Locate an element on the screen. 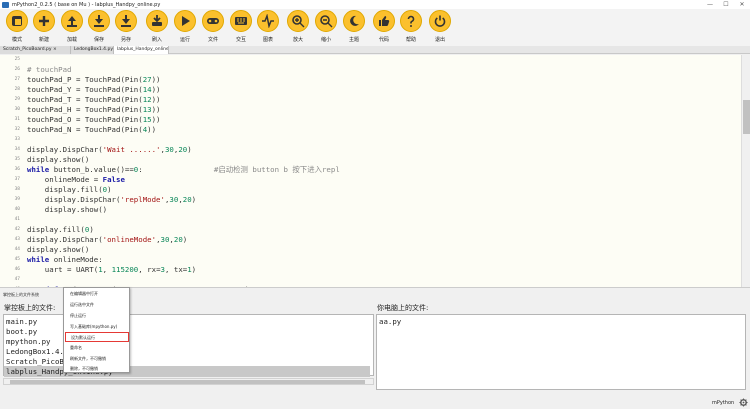  code-line: 38 display.fill(0) is located at coordinates (370, 190).